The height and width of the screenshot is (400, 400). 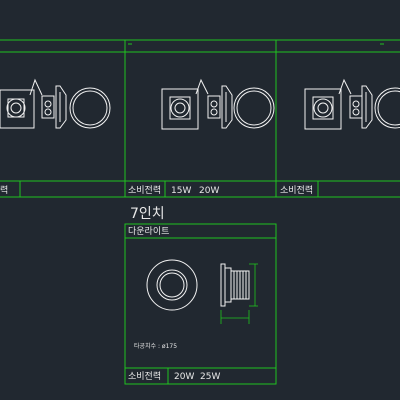 What do you see at coordinates (172, 285) in the screenshot?
I see `downlight-front-view` at bounding box center [172, 285].